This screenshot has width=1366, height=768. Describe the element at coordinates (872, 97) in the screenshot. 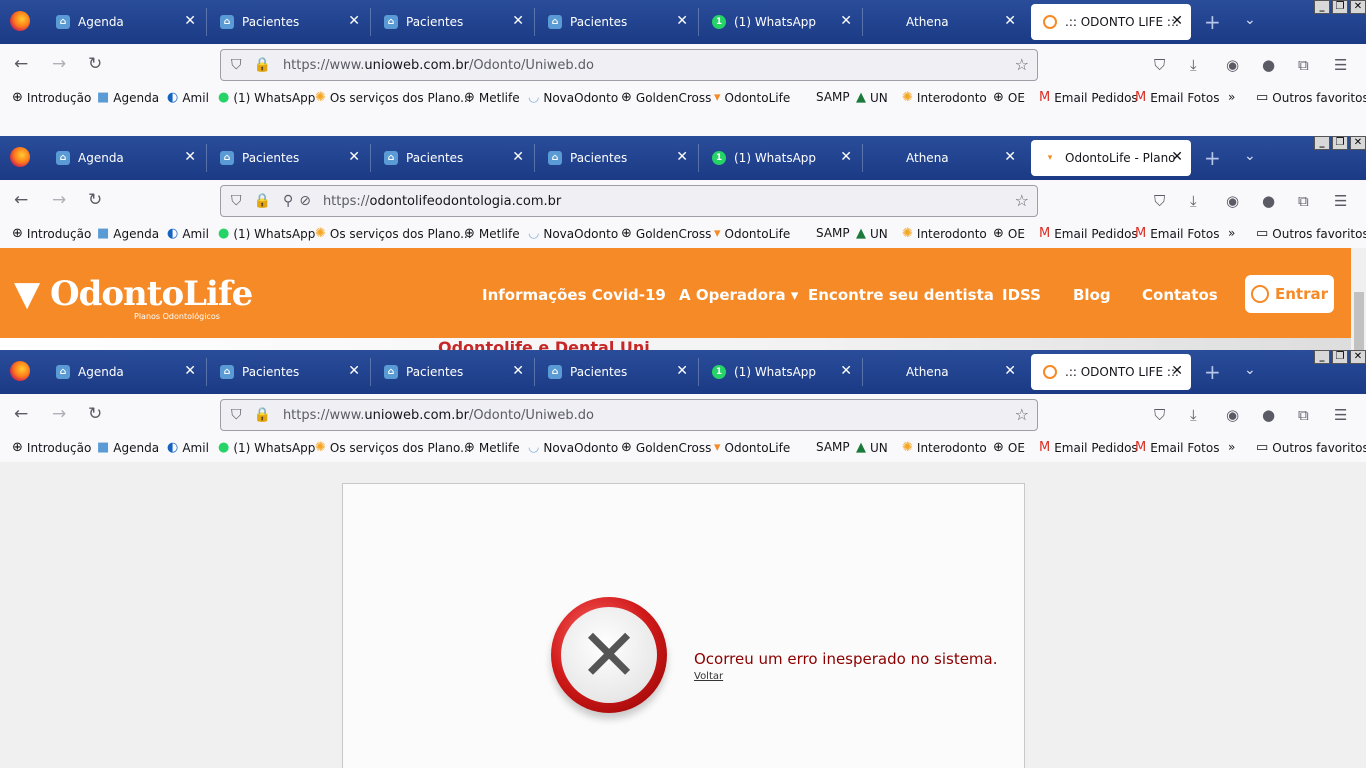

I see `bookmark-un: ▲ UN` at that location.